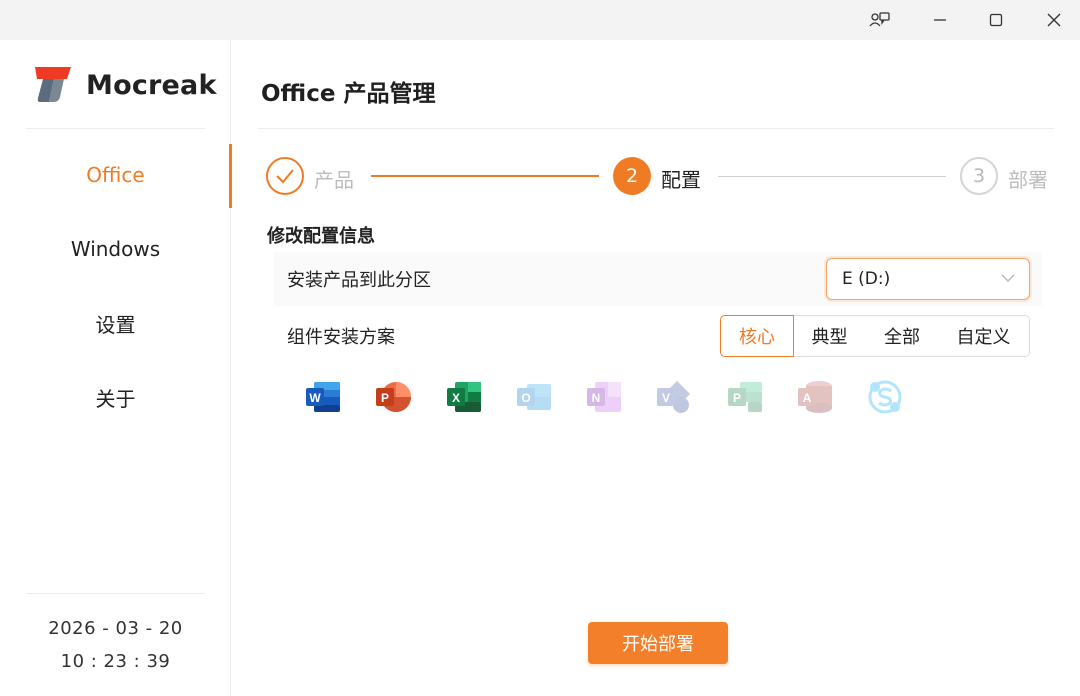  What do you see at coordinates (807, 398) in the screenshot?
I see `svg-text: A` at bounding box center [807, 398].